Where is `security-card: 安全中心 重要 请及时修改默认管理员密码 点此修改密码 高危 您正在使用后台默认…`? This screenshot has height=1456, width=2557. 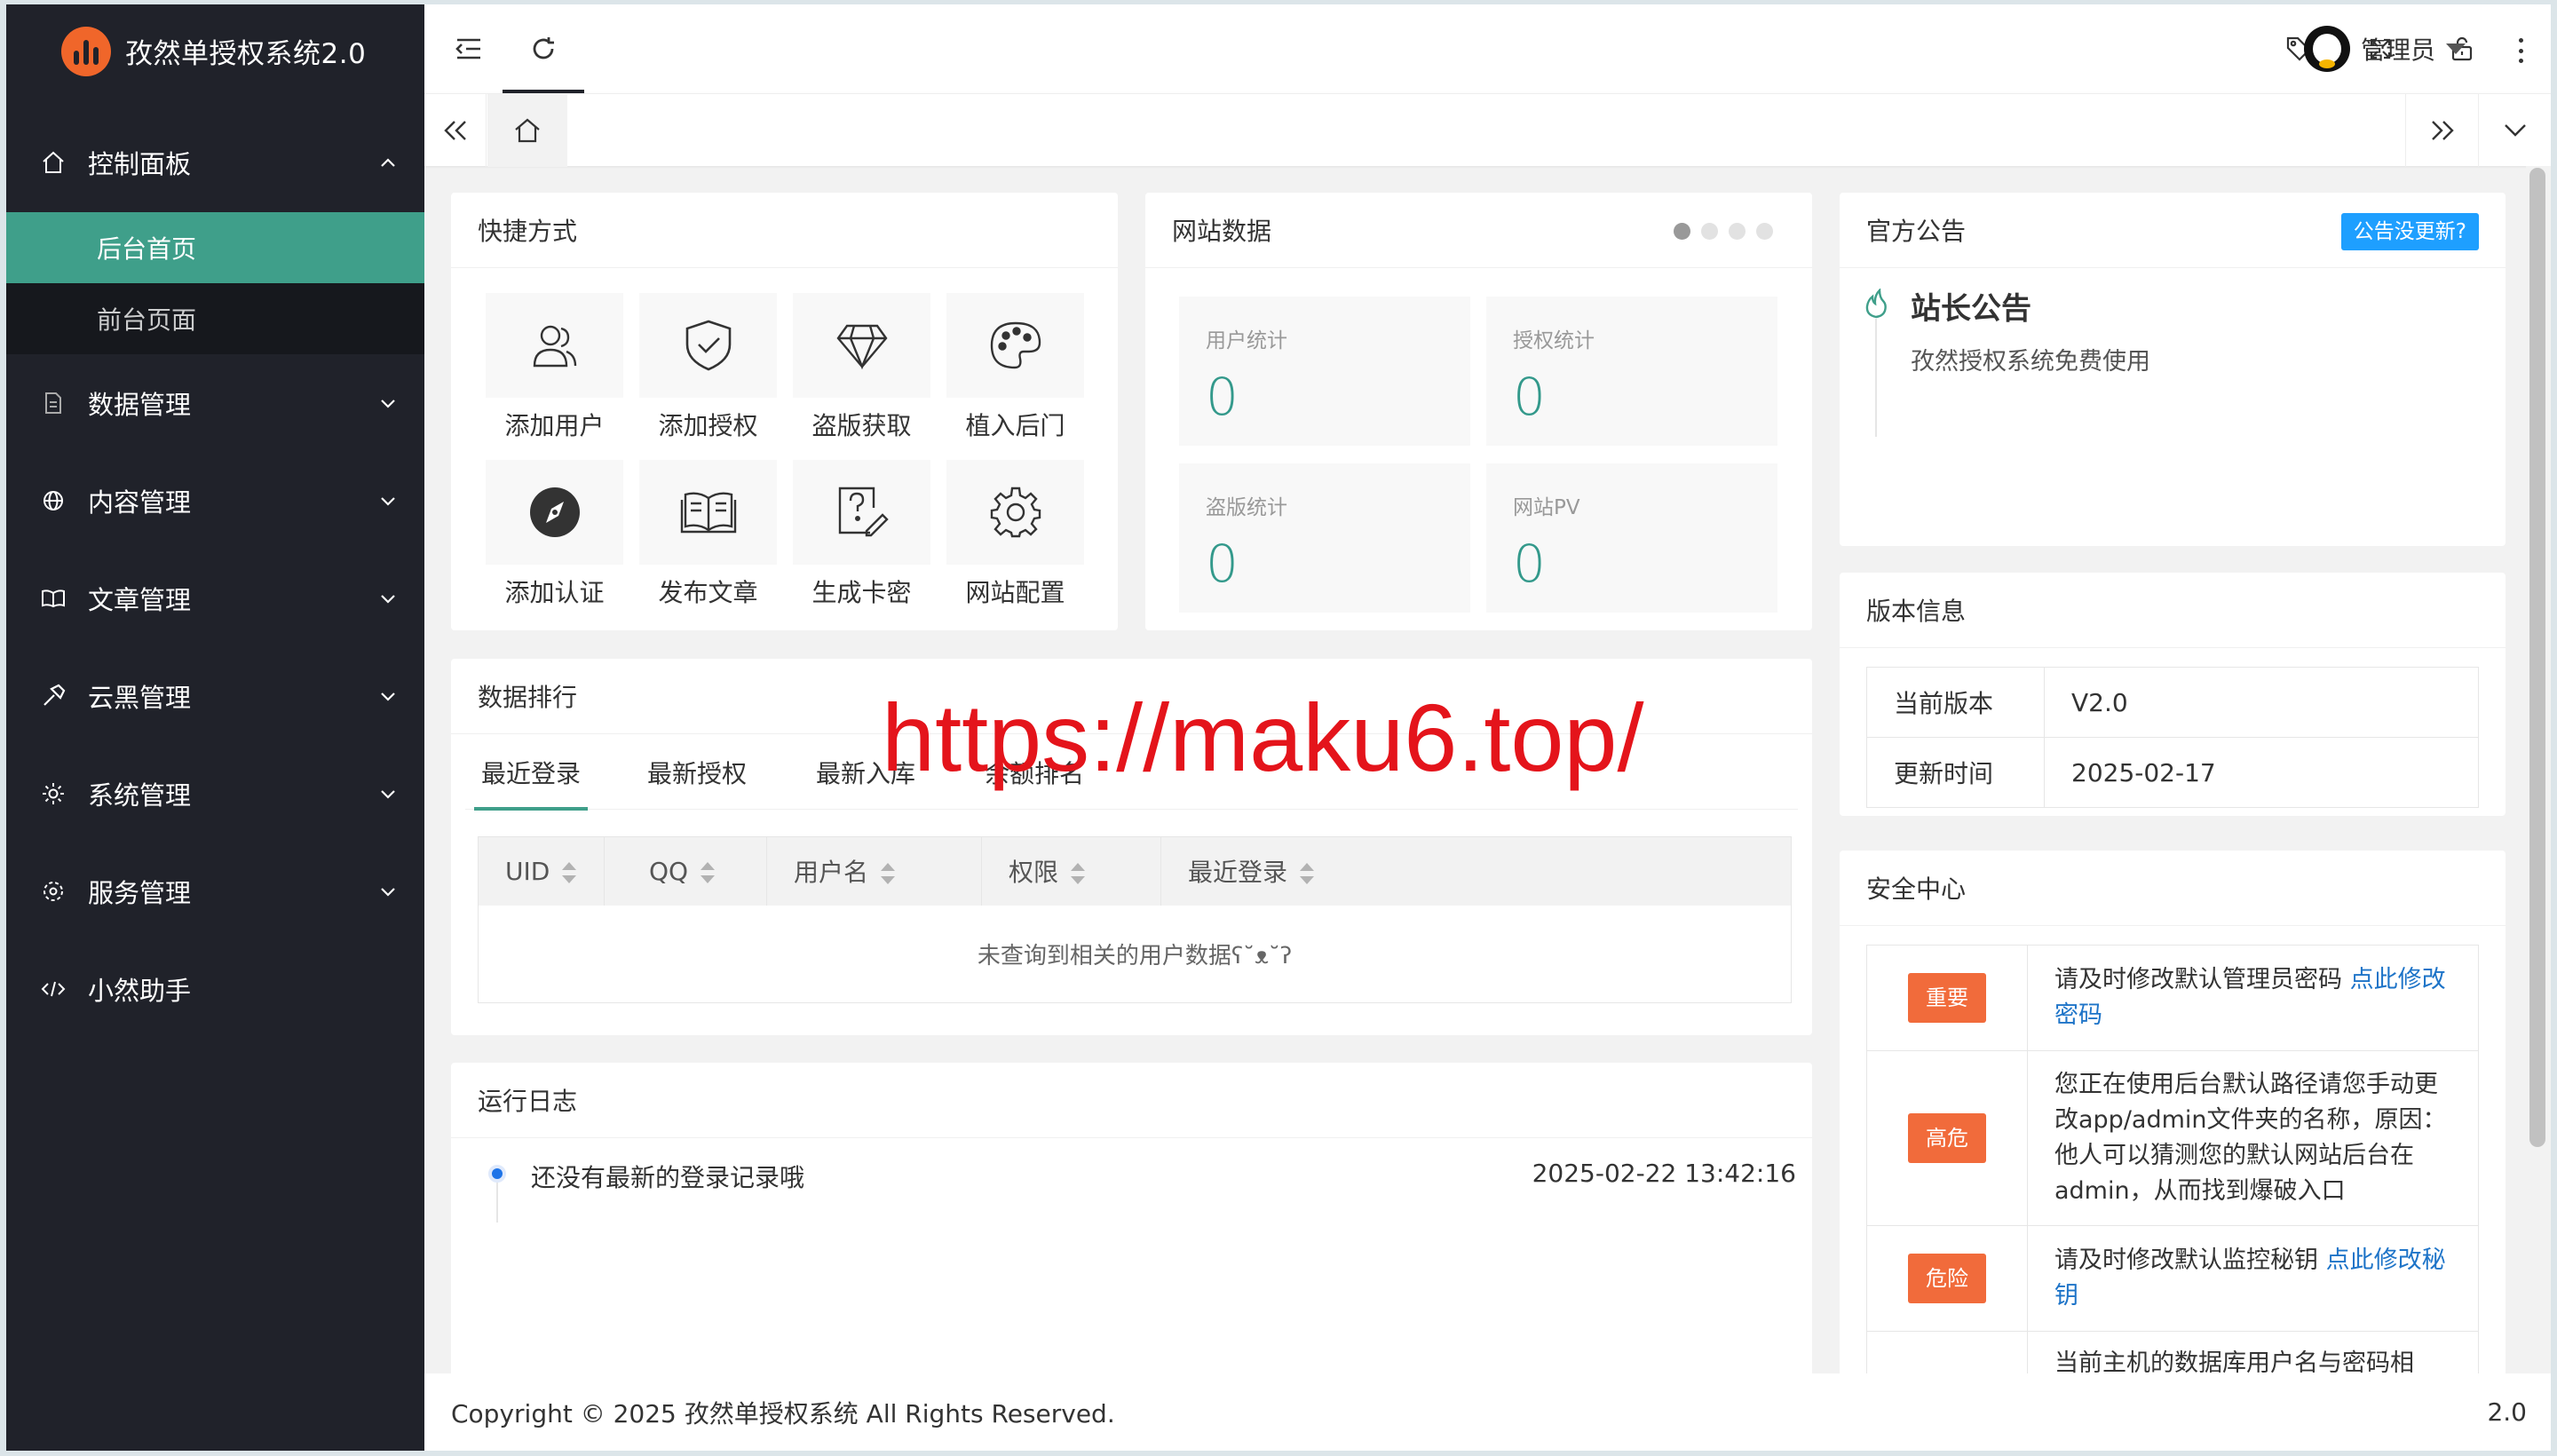
security-card: 安全中心 重要 请及时修改默认管理员密码 点此修改密码 高危 您正在使用后台默认… is located at coordinates (2173, 1112).